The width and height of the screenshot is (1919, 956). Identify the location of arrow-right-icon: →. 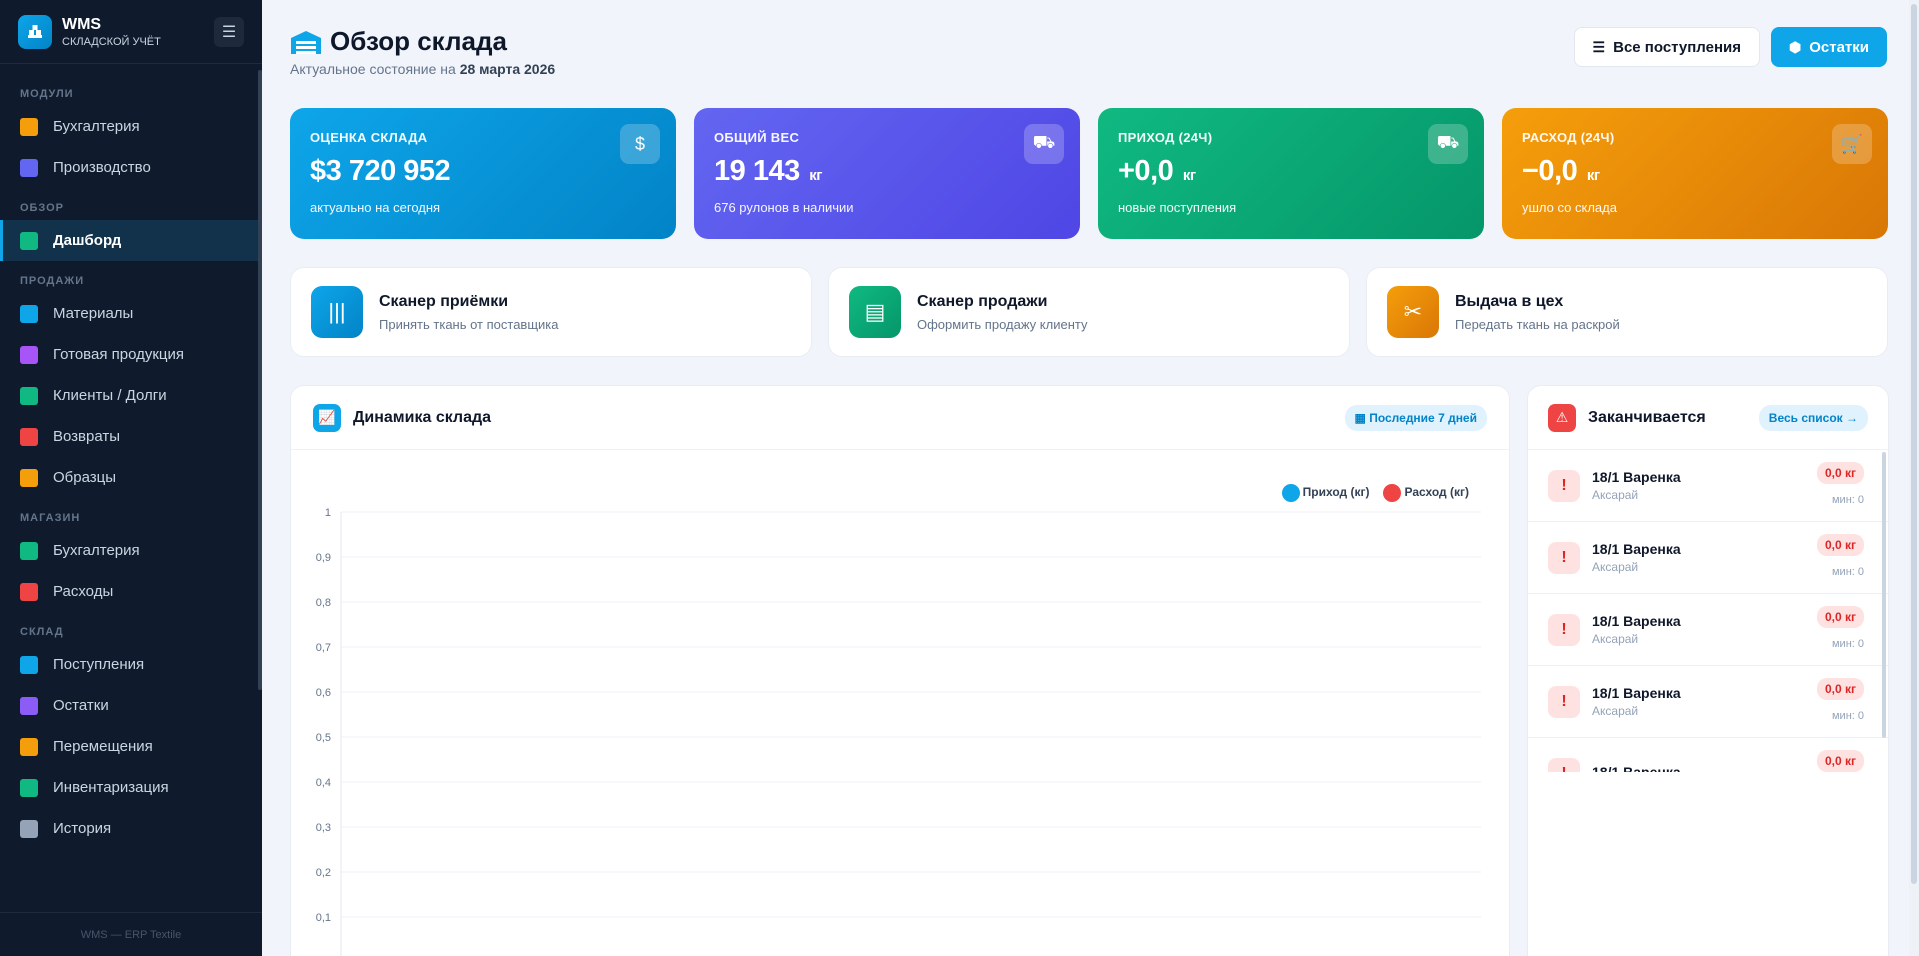
(1852, 417).